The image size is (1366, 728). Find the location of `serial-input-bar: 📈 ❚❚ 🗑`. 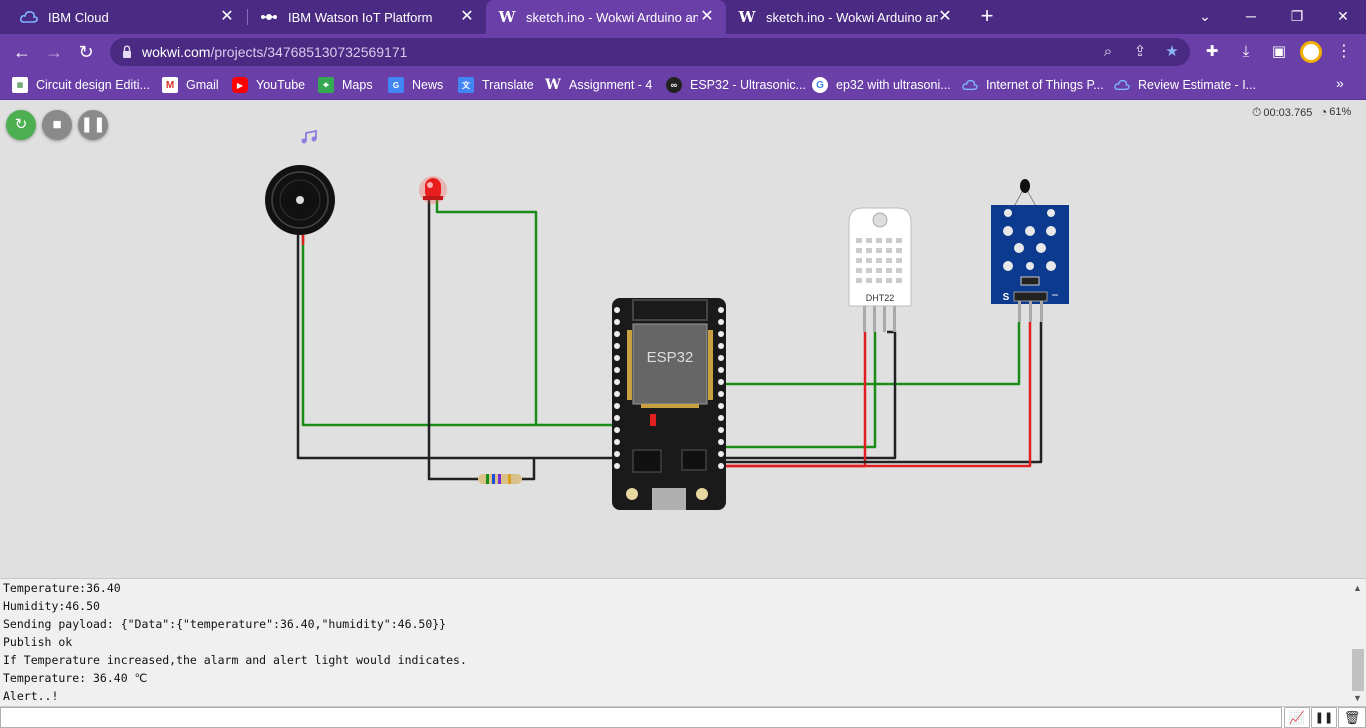

serial-input-bar: 📈 ❚❚ 🗑 is located at coordinates (683, 717).